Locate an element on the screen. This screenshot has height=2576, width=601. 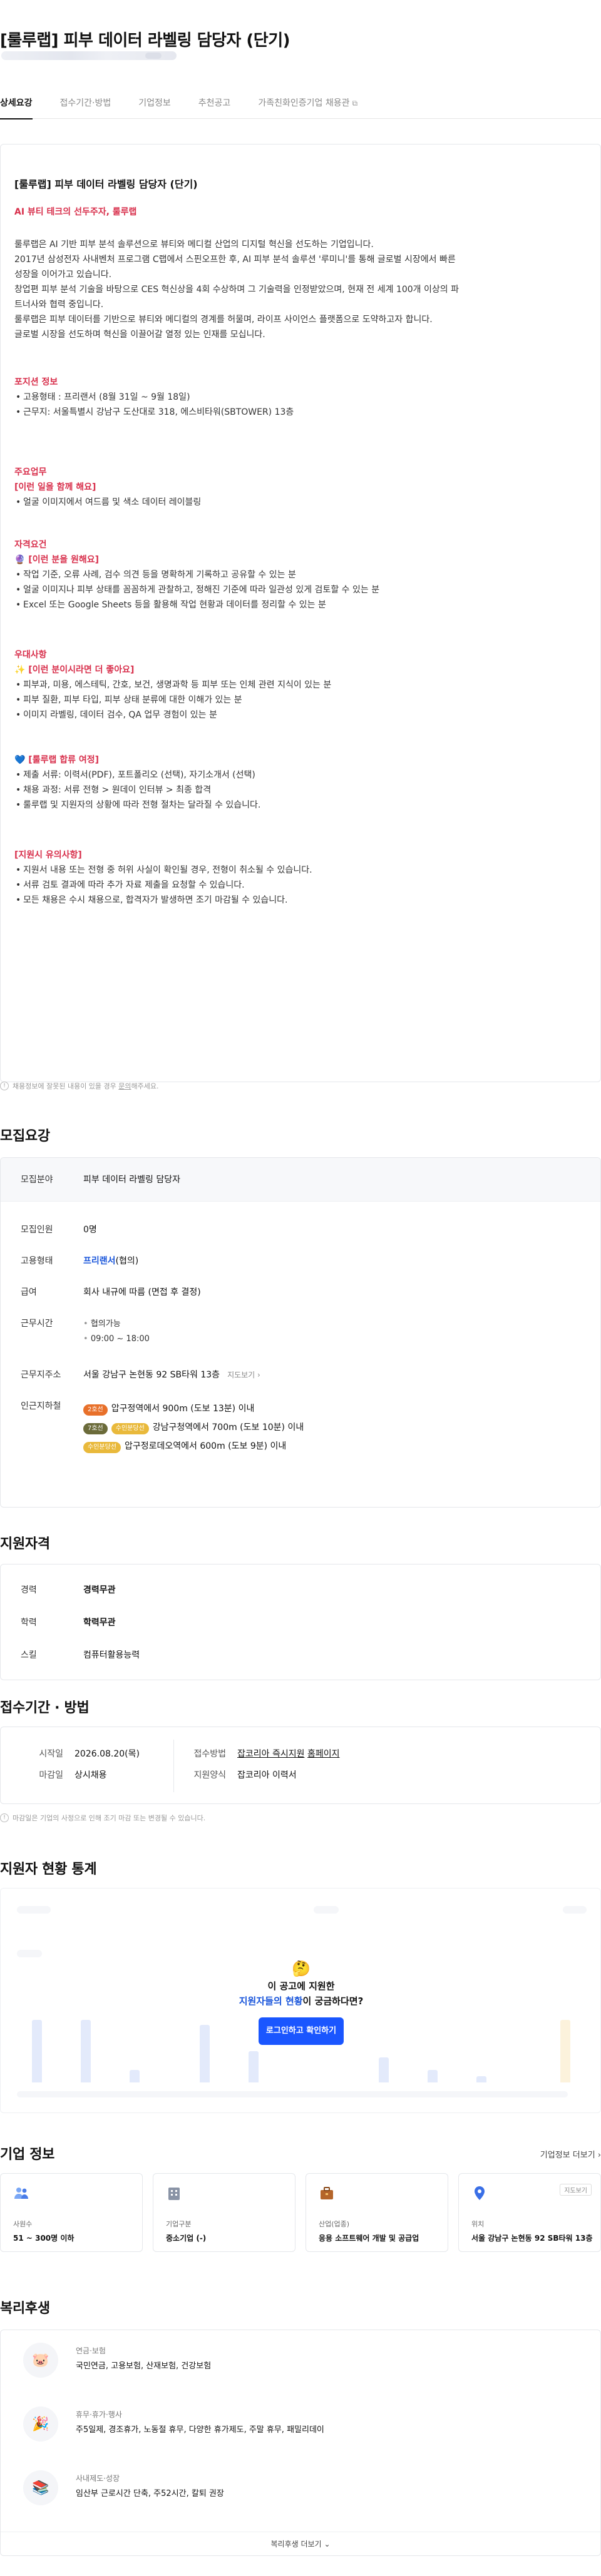
company-tag-blurred is located at coordinates (153, 56).